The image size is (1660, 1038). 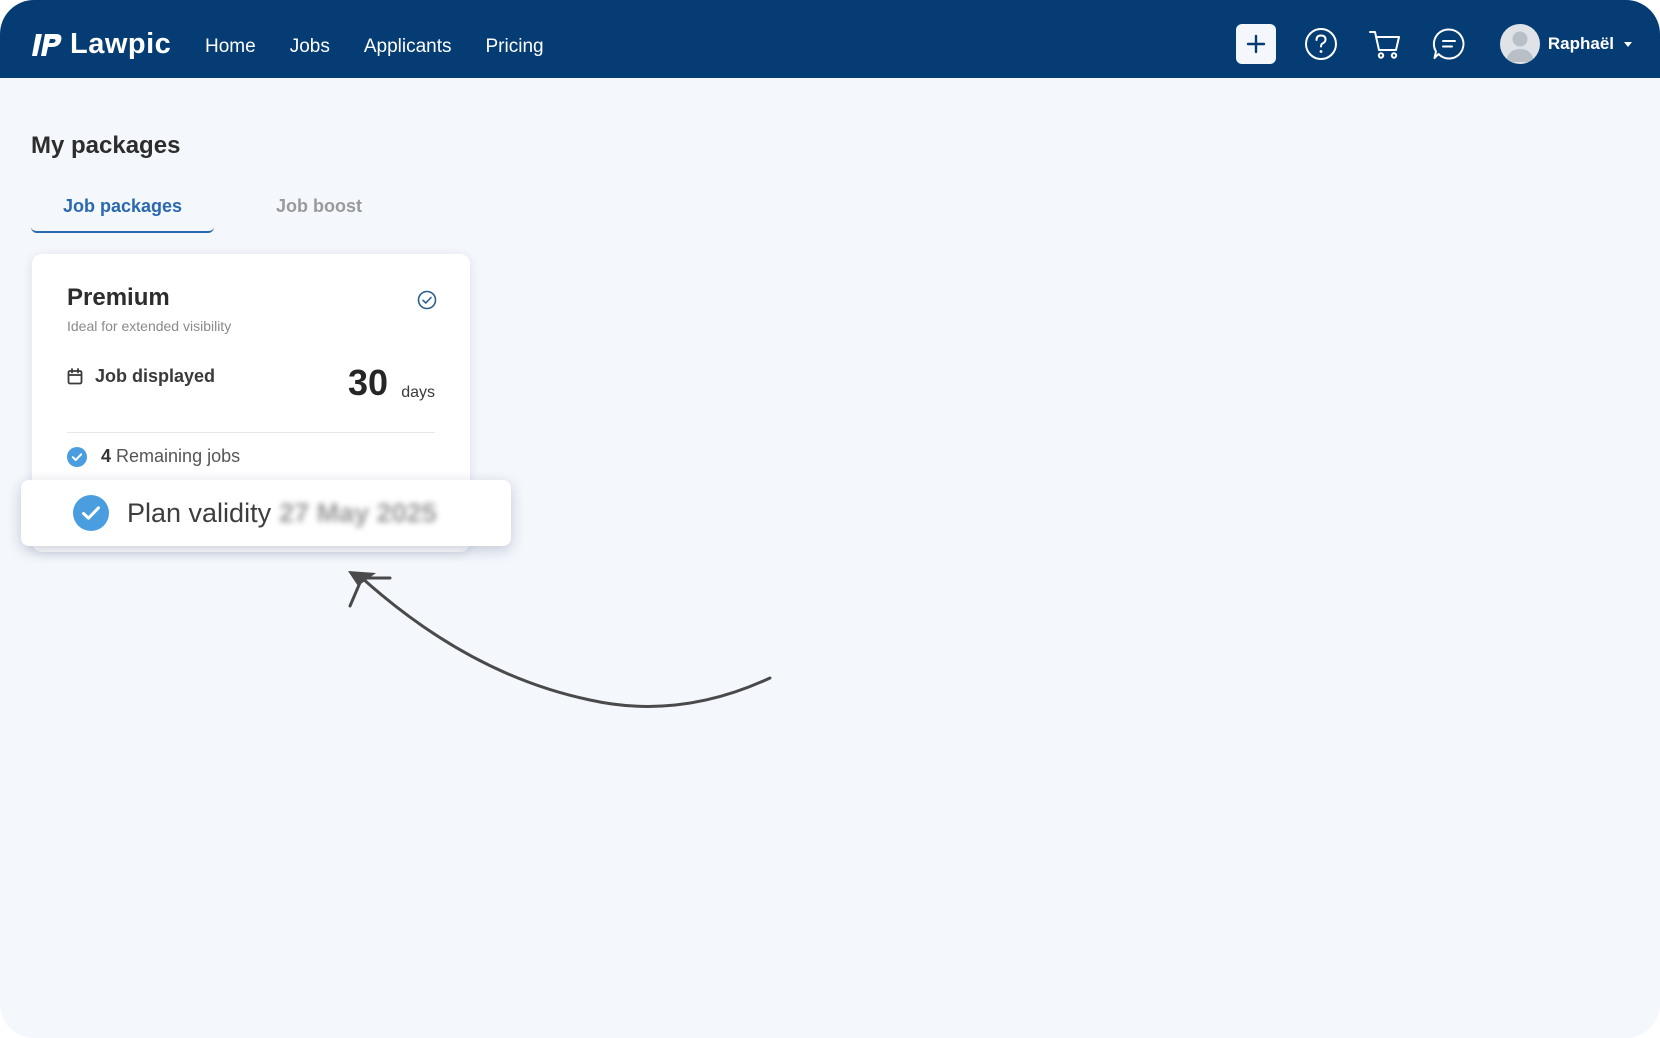 What do you see at coordinates (418, 392) in the screenshot?
I see `days-unit: days` at bounding box center [418, 392].